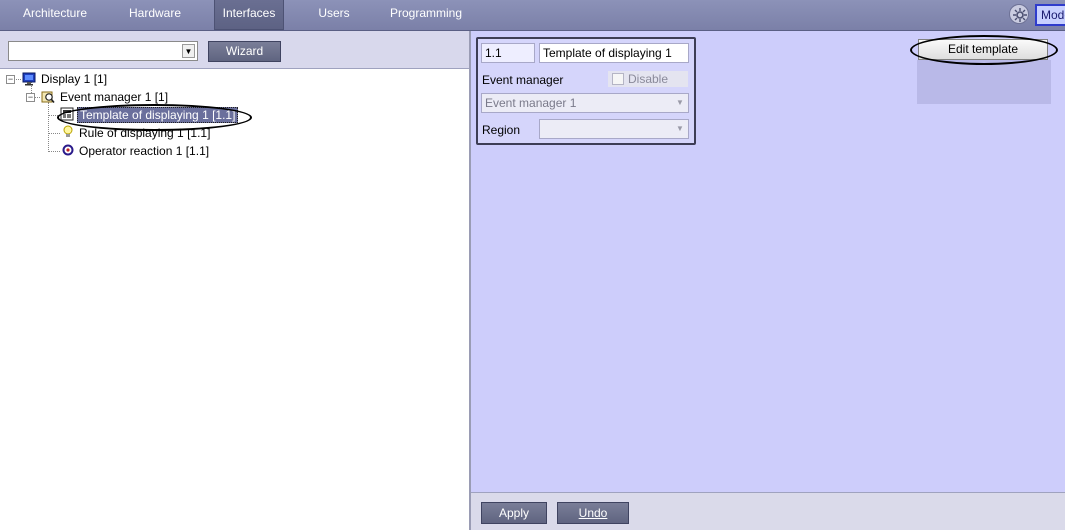  I want to click on edit-template-button: Edit template, so click(983, 49).